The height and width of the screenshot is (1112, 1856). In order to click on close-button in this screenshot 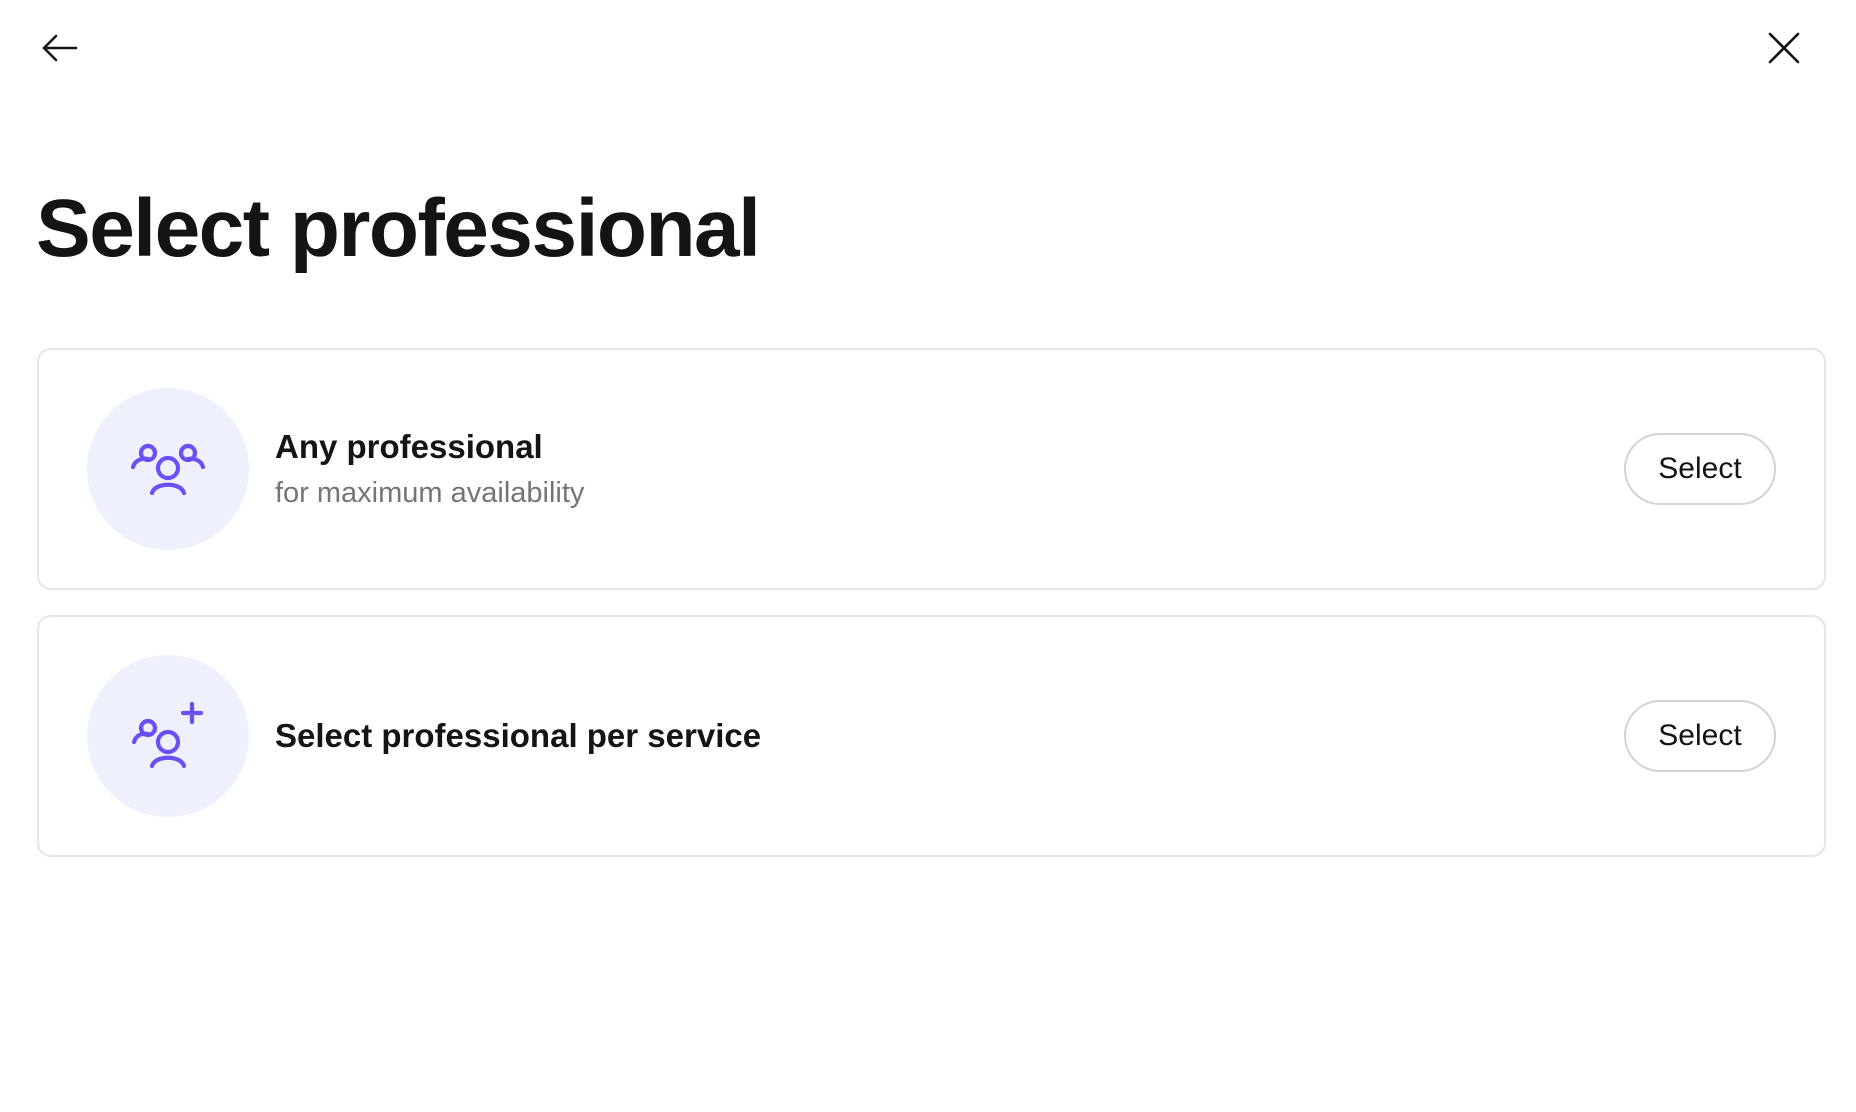, I will do `click(1784, 48)`.